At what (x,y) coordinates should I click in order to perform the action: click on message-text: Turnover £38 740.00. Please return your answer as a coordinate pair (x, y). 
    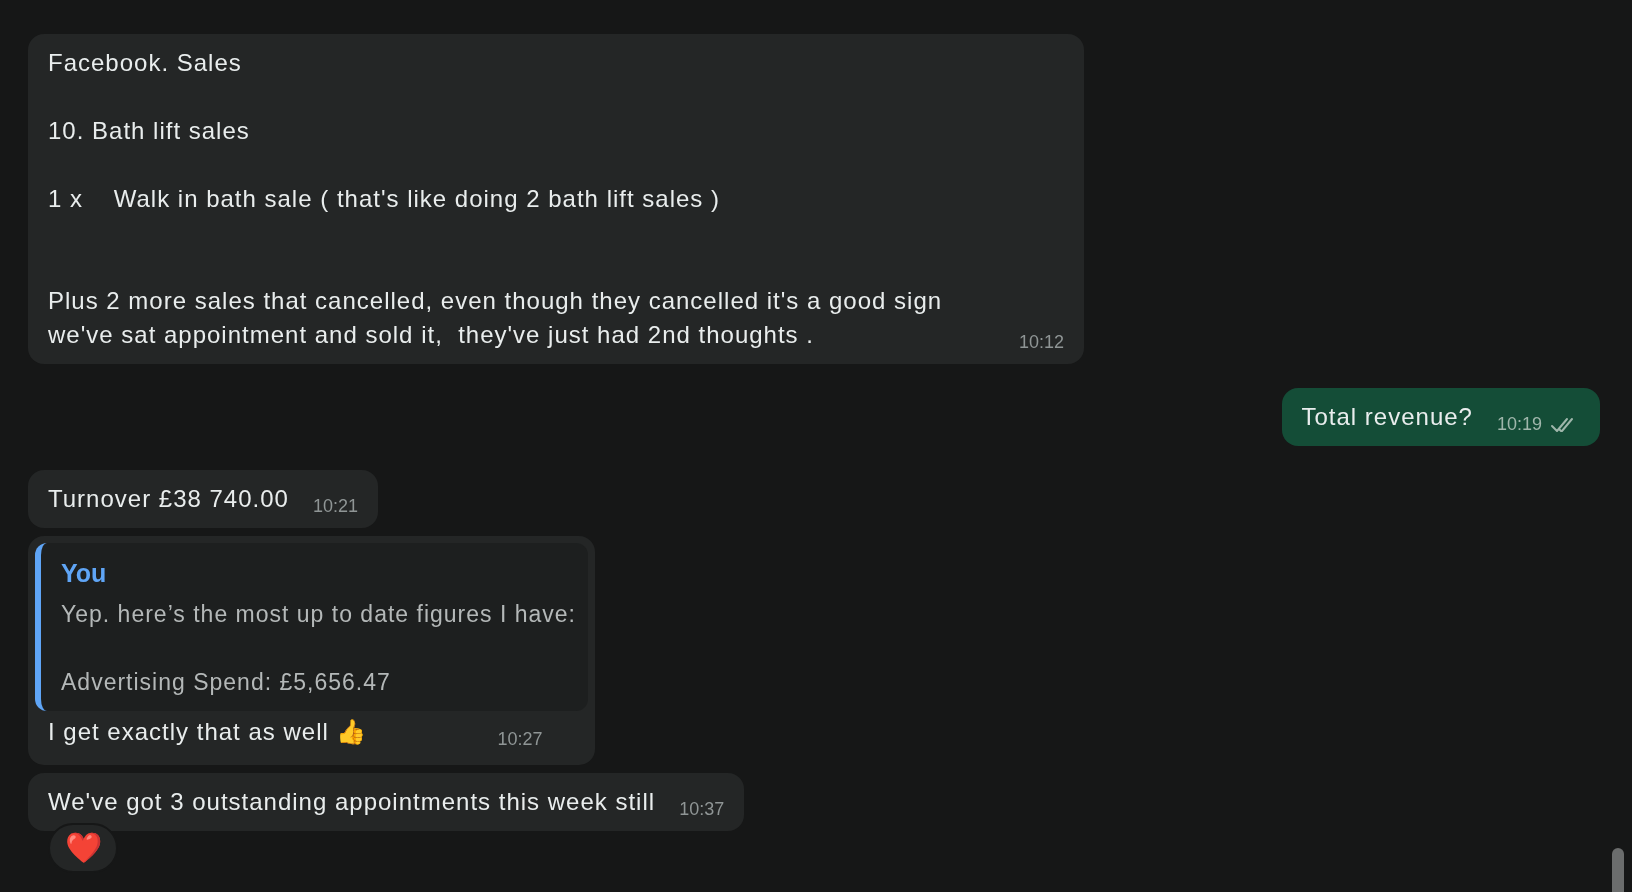
    Looking at the image, I should click on (168, 499).